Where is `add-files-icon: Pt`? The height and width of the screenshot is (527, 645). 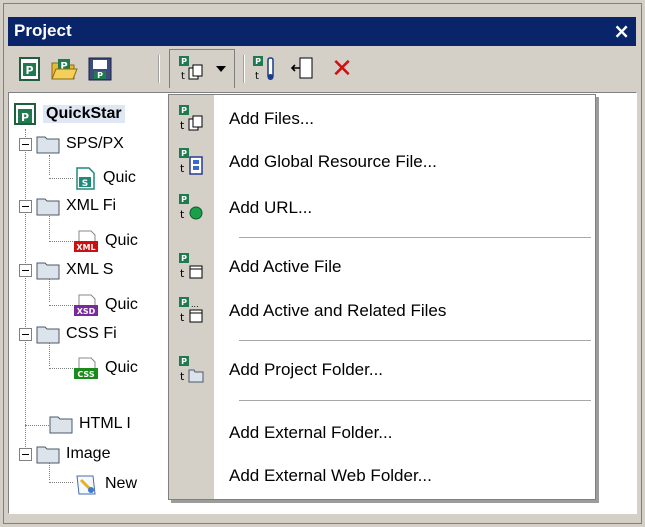 add-files-icon: Pt is located at coordinates (191, 119).